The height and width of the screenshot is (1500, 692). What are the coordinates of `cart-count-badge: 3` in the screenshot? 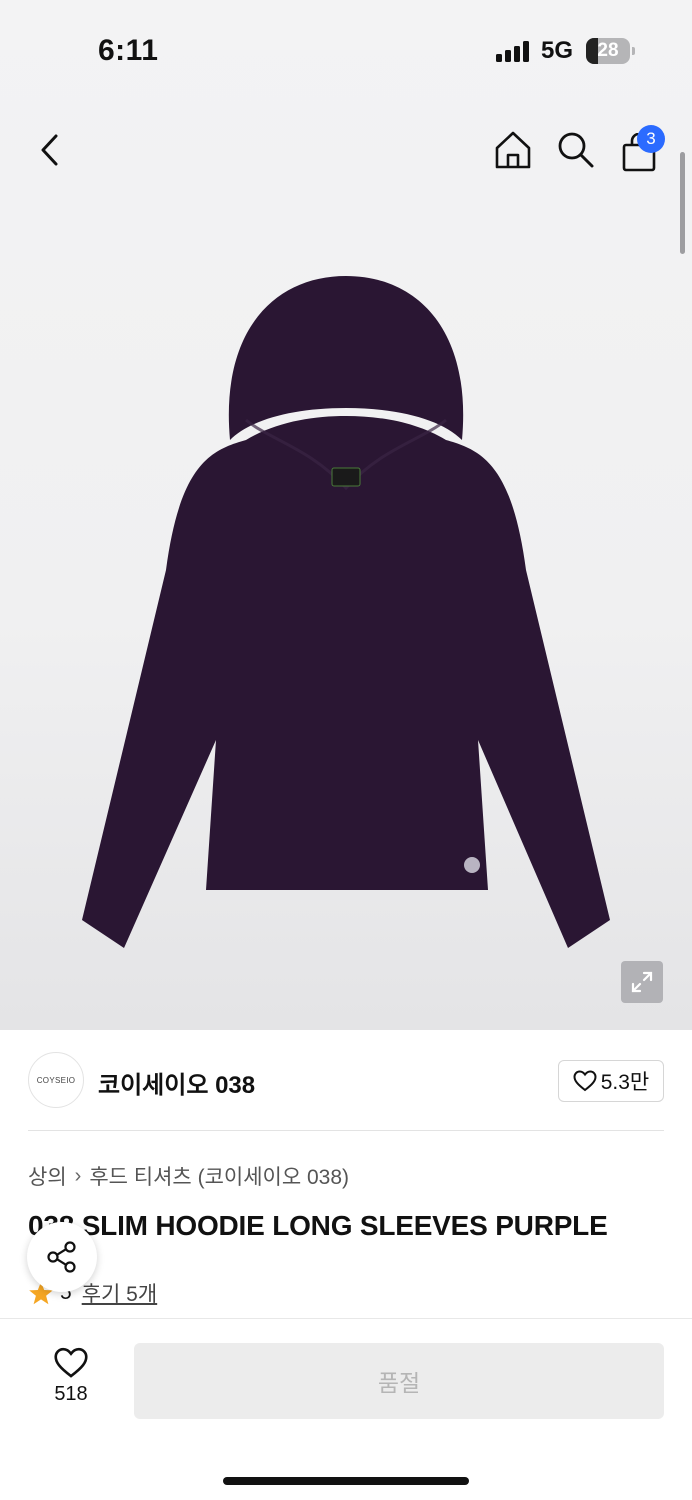 It's located at (651, 139).